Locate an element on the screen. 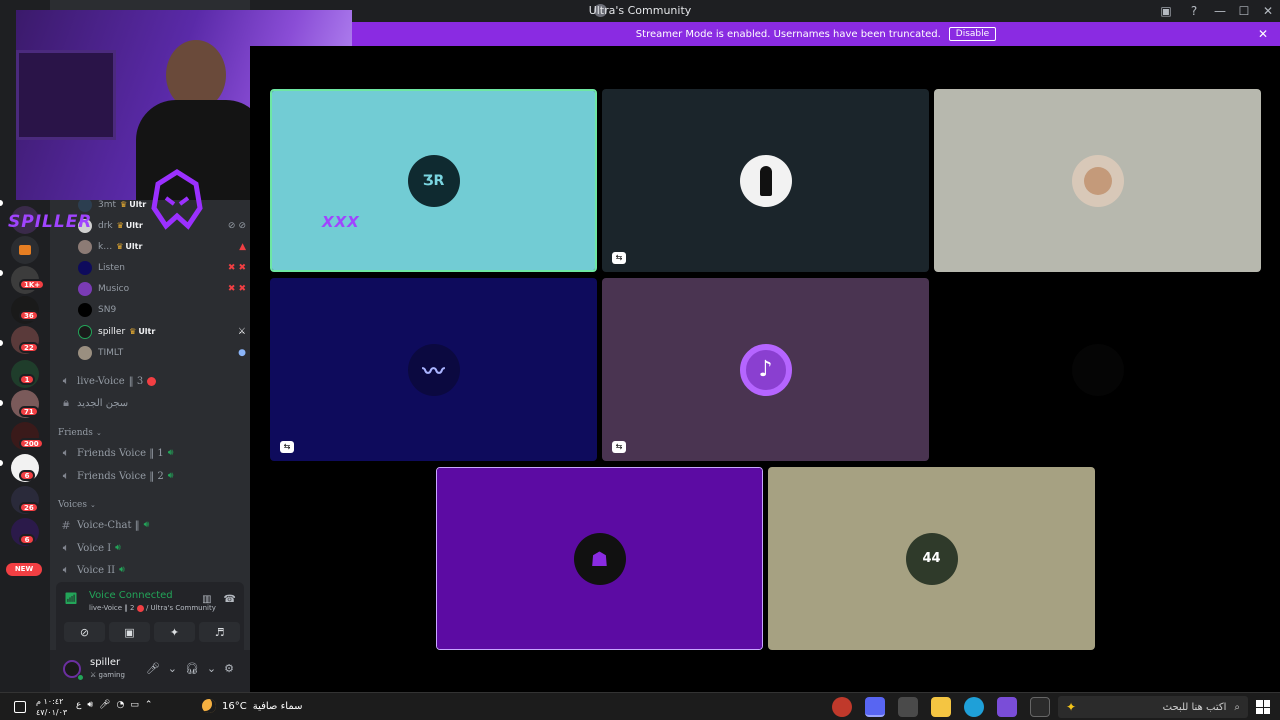  participant-tile: ☗ is located at coordinates (599, 558).